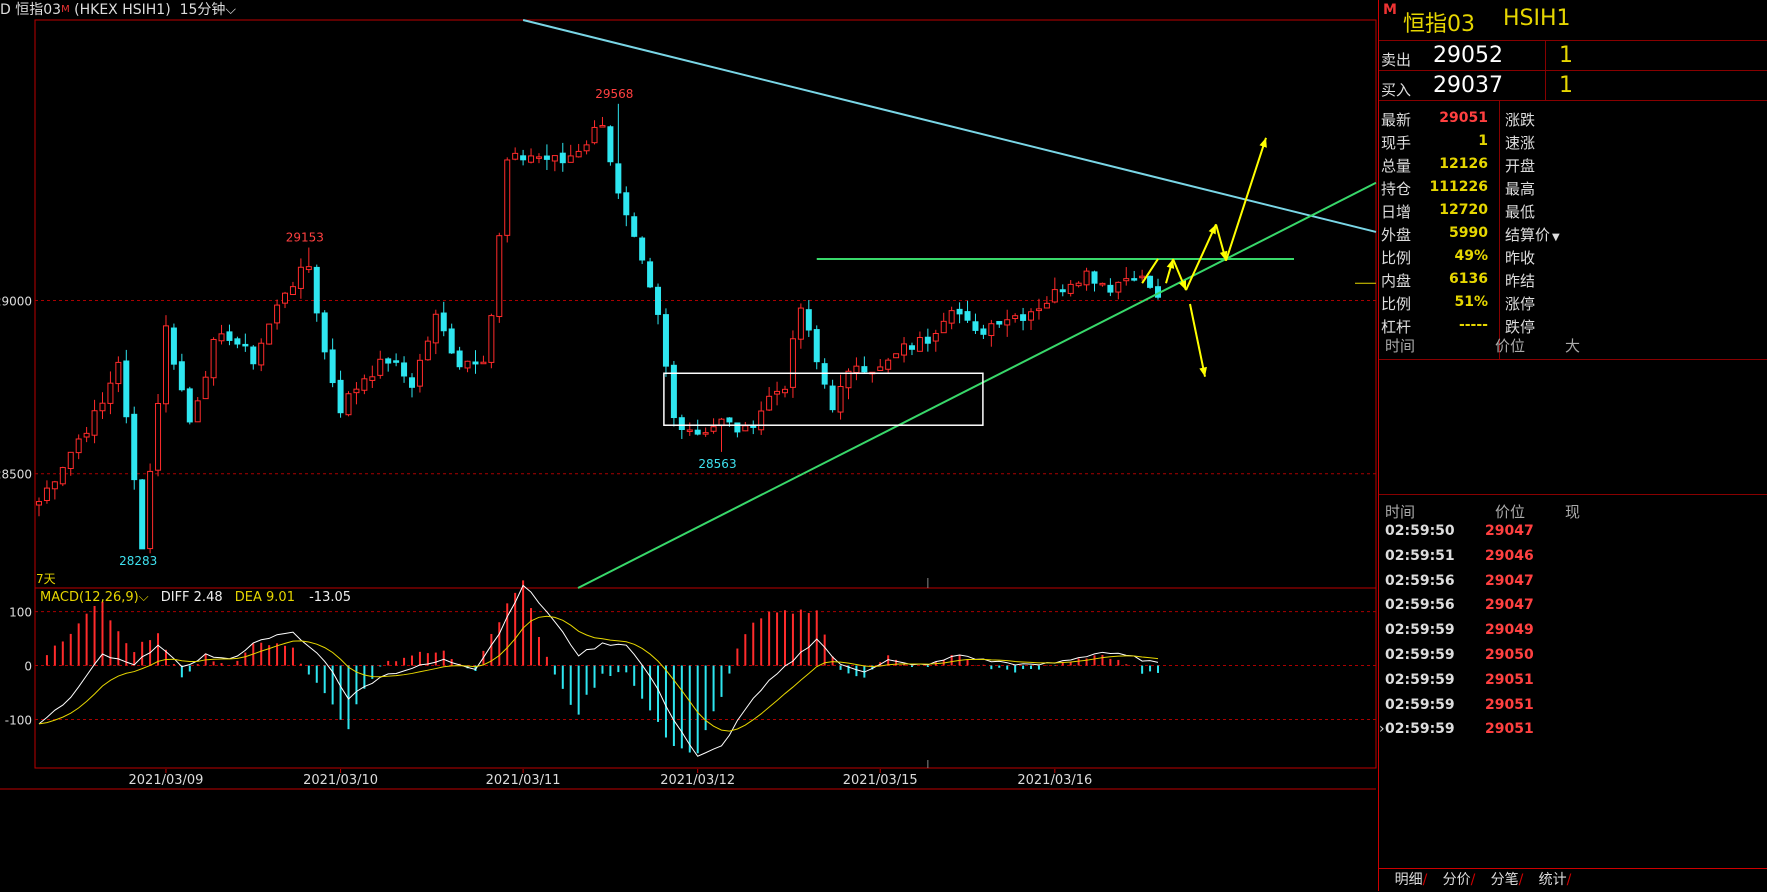 The height and width of the screenshot is (892, 1767). I want to click on projection-arrow, so click(1201, 257).